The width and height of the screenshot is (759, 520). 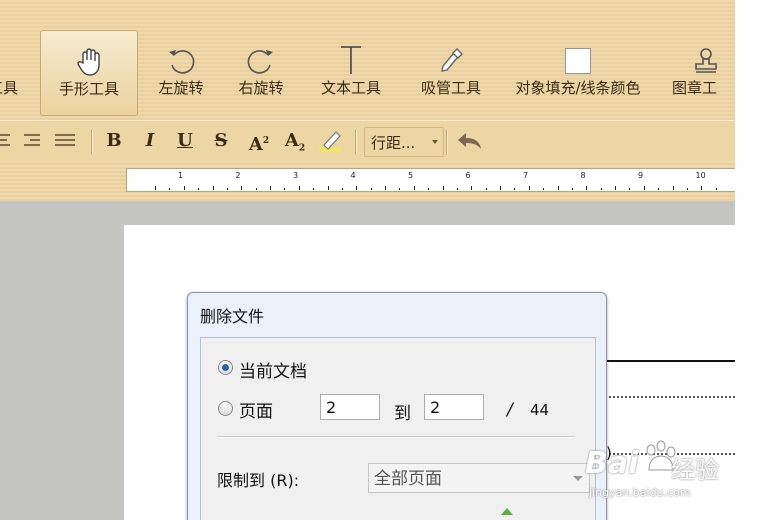 I want to click on tool-partial: 工具, so click(x=13, y=72).